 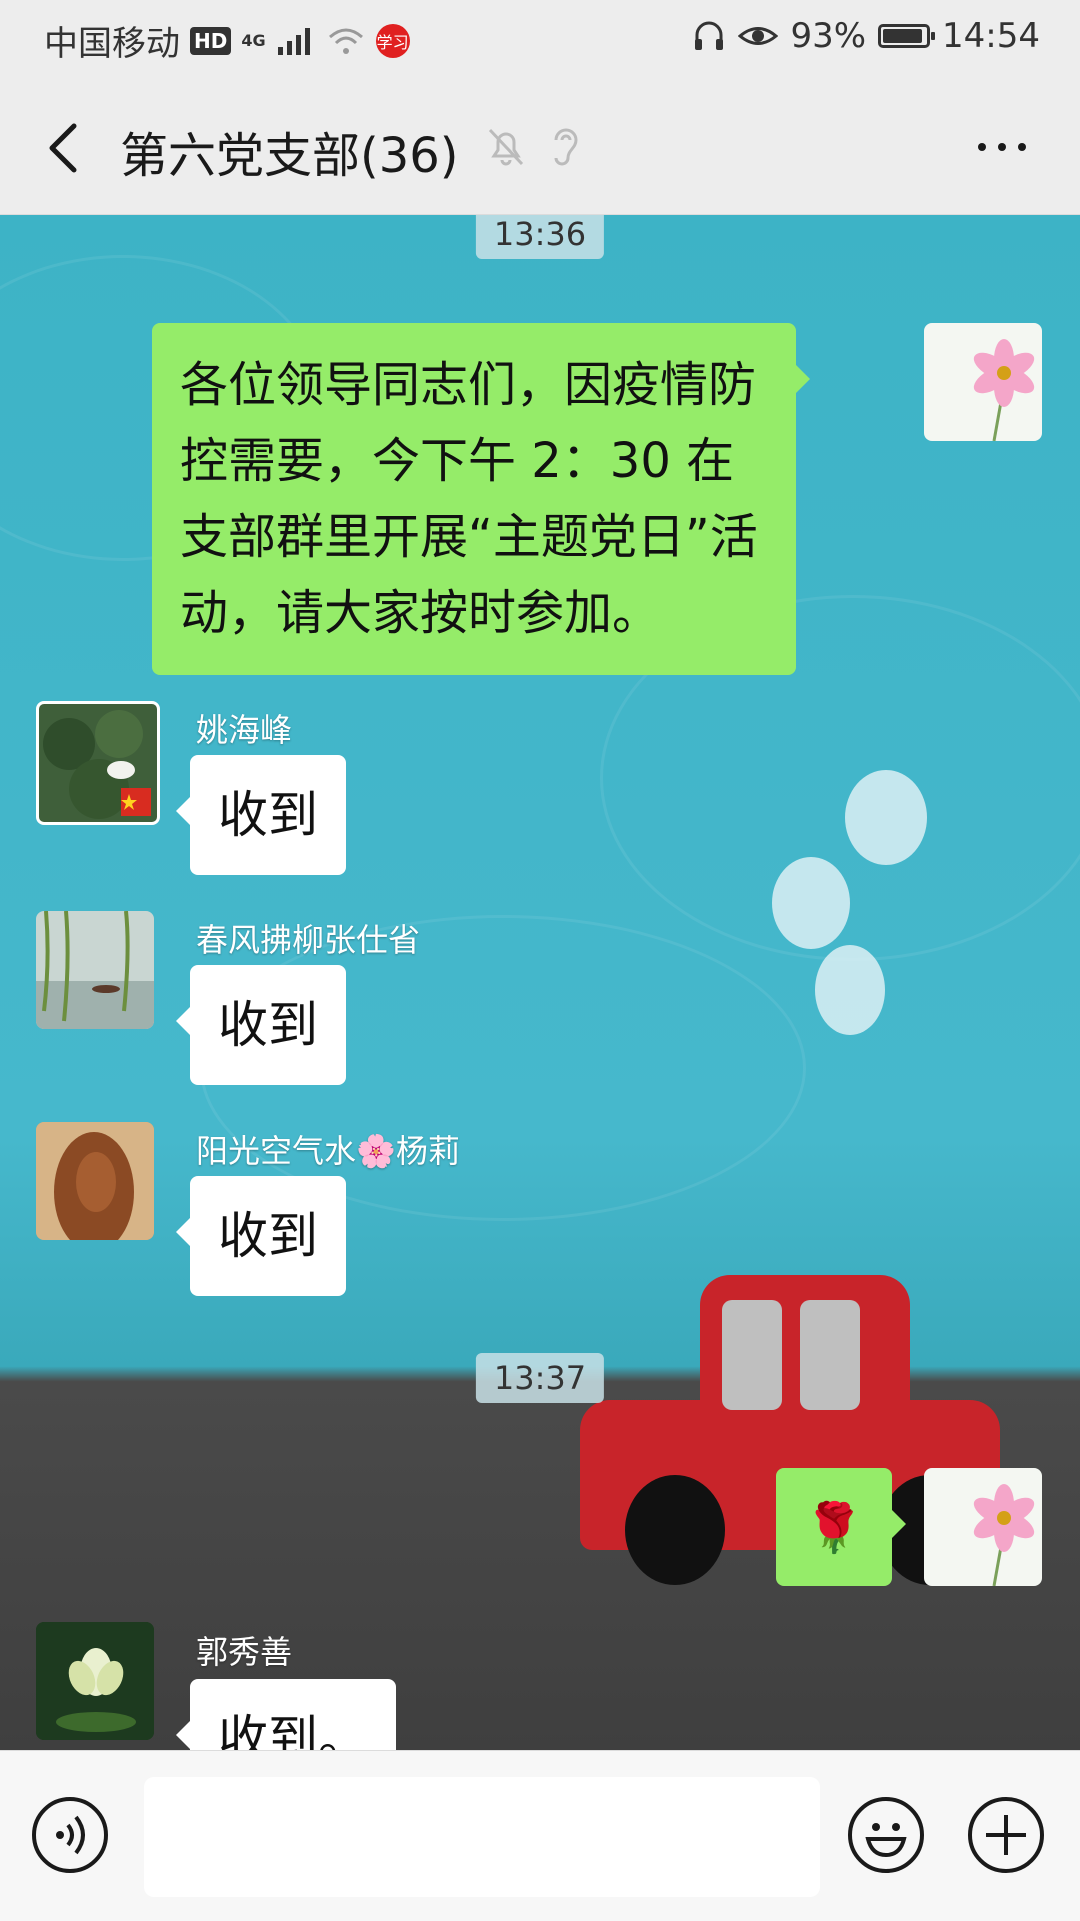 What do you see at coordinates (540, 237) in the screenshot?
I see `timestamp: 13:36` at bounding box center [540, 237].